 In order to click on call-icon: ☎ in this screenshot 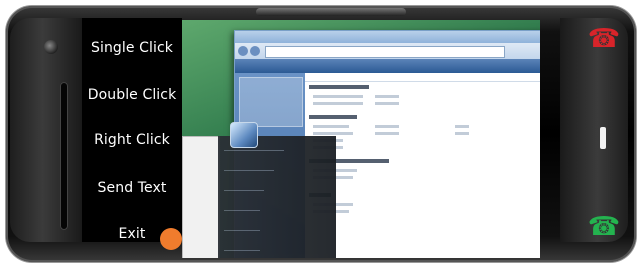, I will do `click(604, 227)`.